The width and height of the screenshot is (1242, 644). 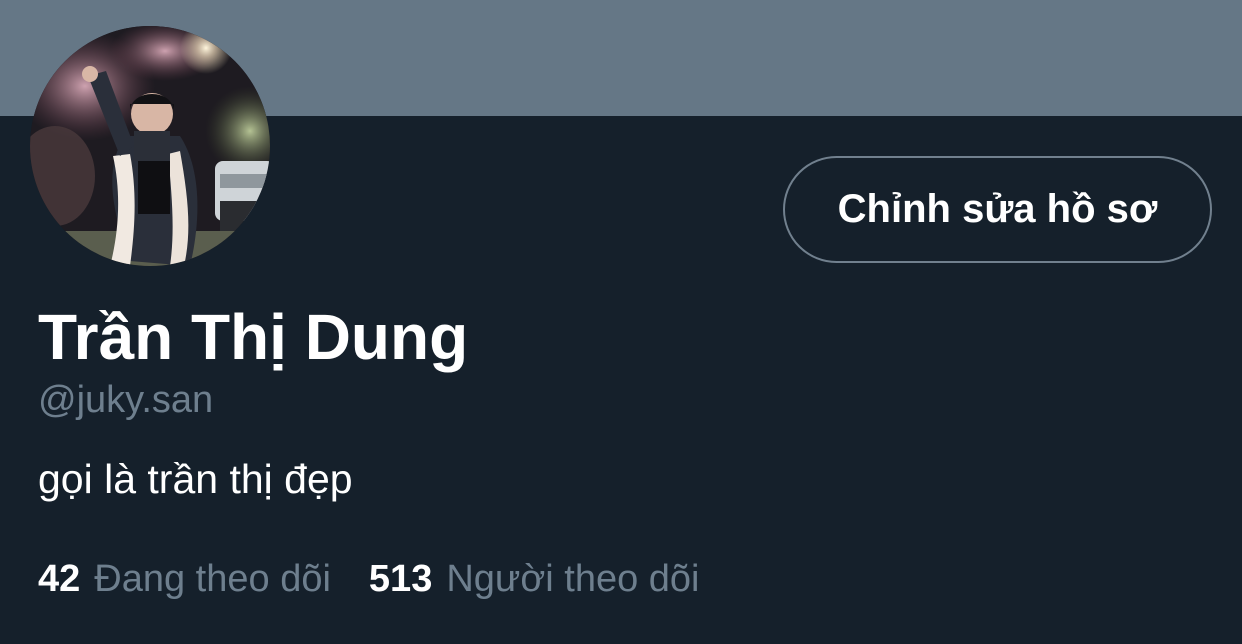 What do you see at coordinates (126, 400) in the screenshot?
I see `username-handle: @juky.san` at bounding box center [126, 400].